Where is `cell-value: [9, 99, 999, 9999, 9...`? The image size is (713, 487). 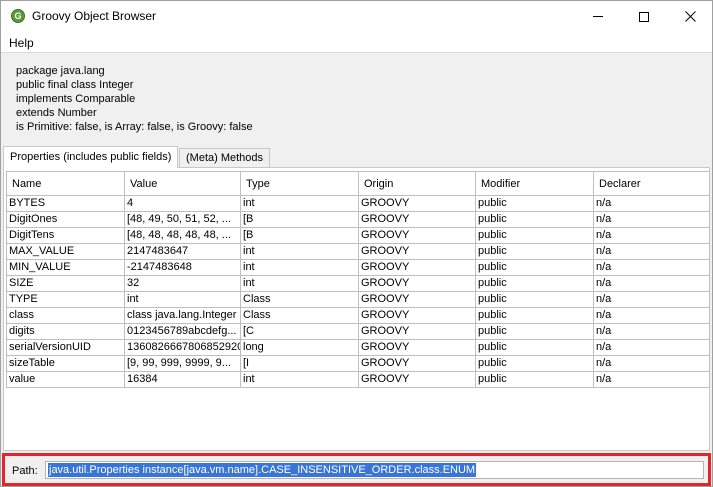
cell-value: [9, 99, 999, 9999, 9... is located at coordinates (182, 363).